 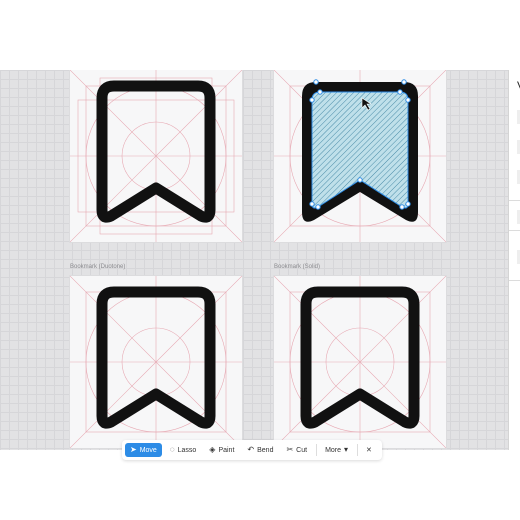 What do you see at coordinates (148, 450) in the screenshot?
I see `move-tool-label: Move` at bounding box center [148, 450].